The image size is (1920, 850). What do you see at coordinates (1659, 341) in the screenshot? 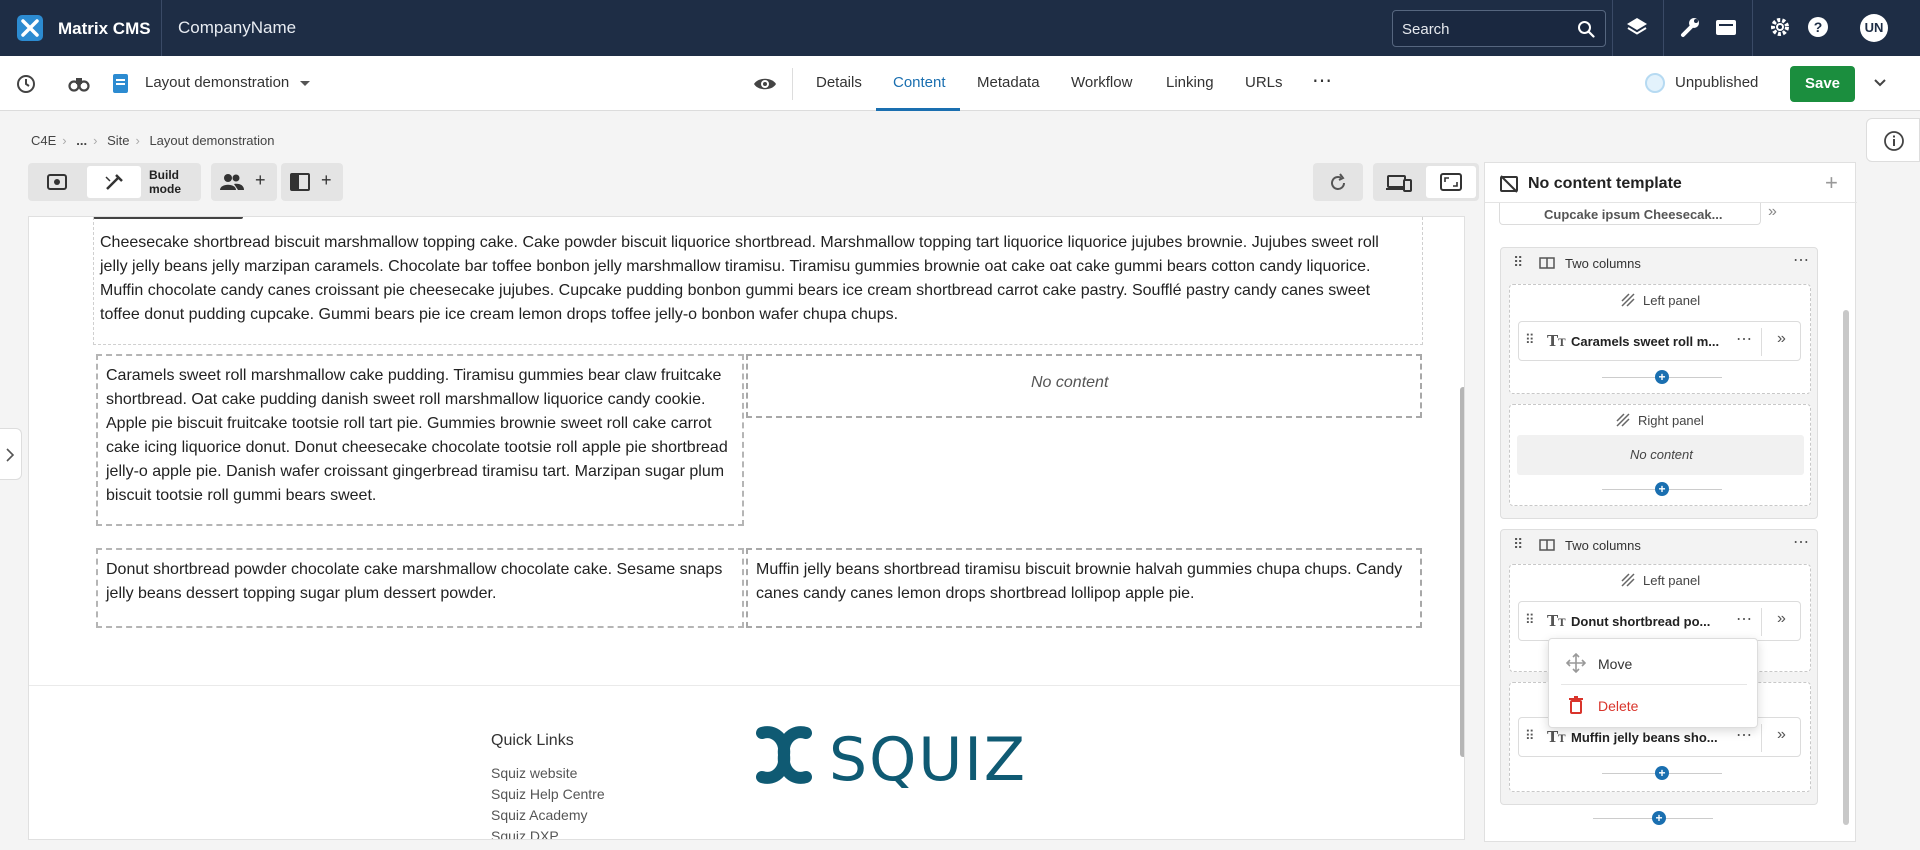
I see `component-item-caramels: ⠿ TT Caramels sweet roll m... ⋯ »` at bounding box center [1659, 341].